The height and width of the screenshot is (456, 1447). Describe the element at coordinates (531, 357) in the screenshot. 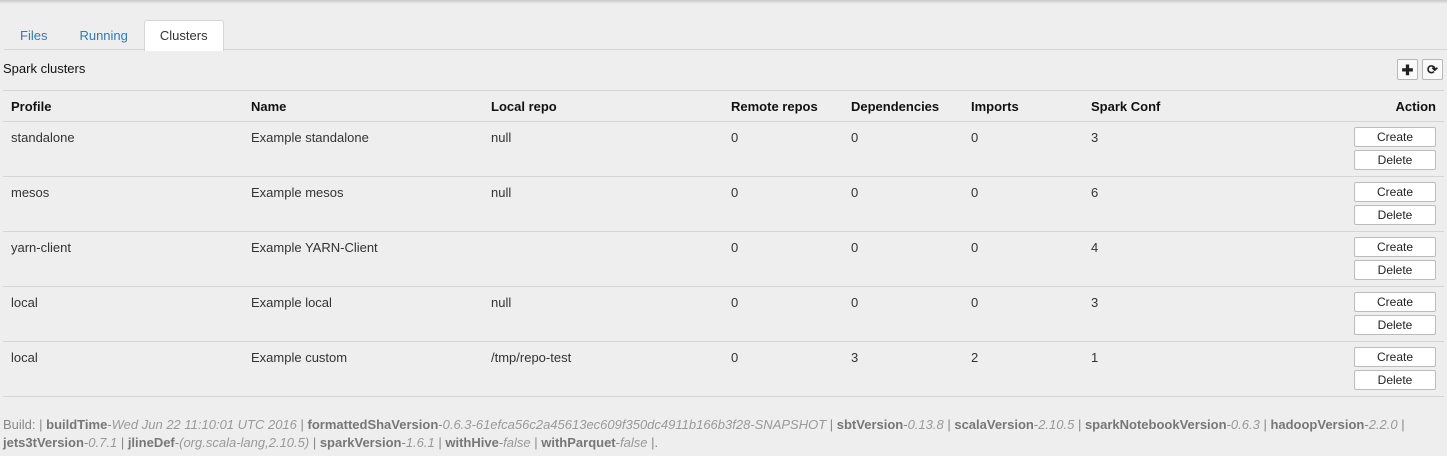

I see `cell-local-repo: /tmp/repo-test` at that location.